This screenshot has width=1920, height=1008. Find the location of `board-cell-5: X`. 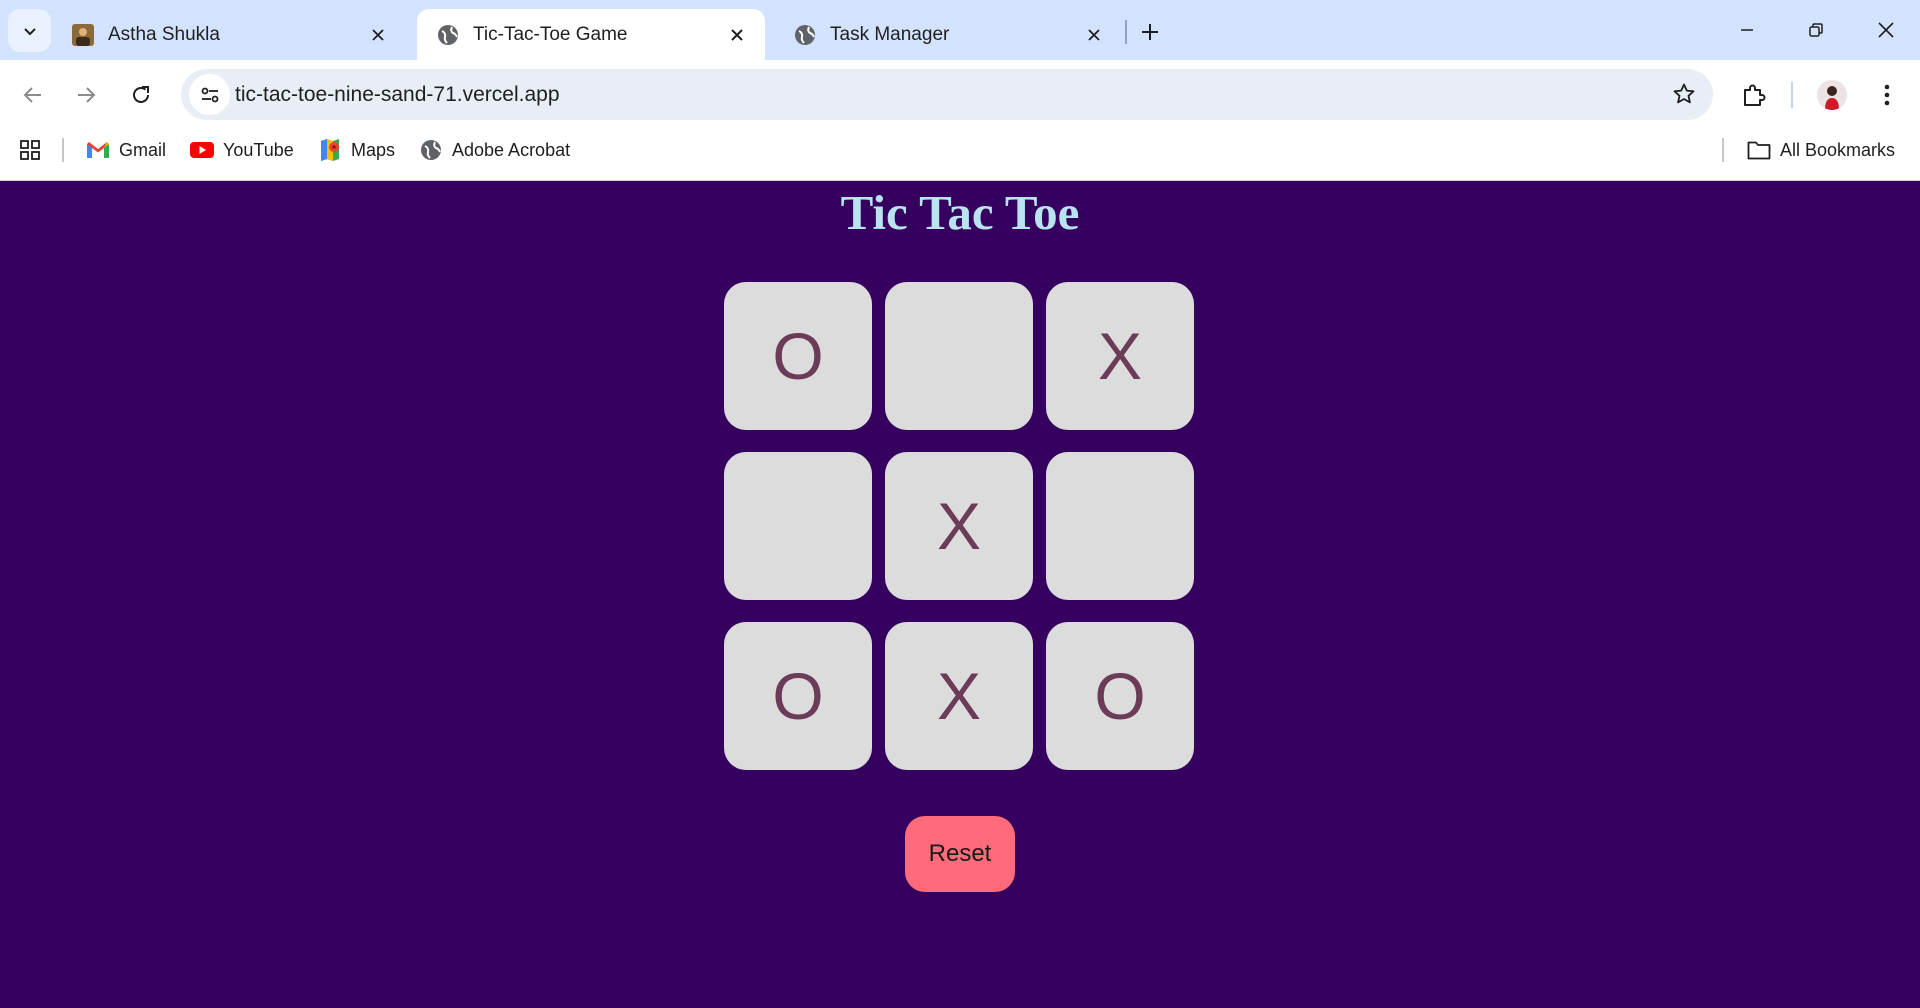

board-cell-5: X is located at coordinates (959, 526).